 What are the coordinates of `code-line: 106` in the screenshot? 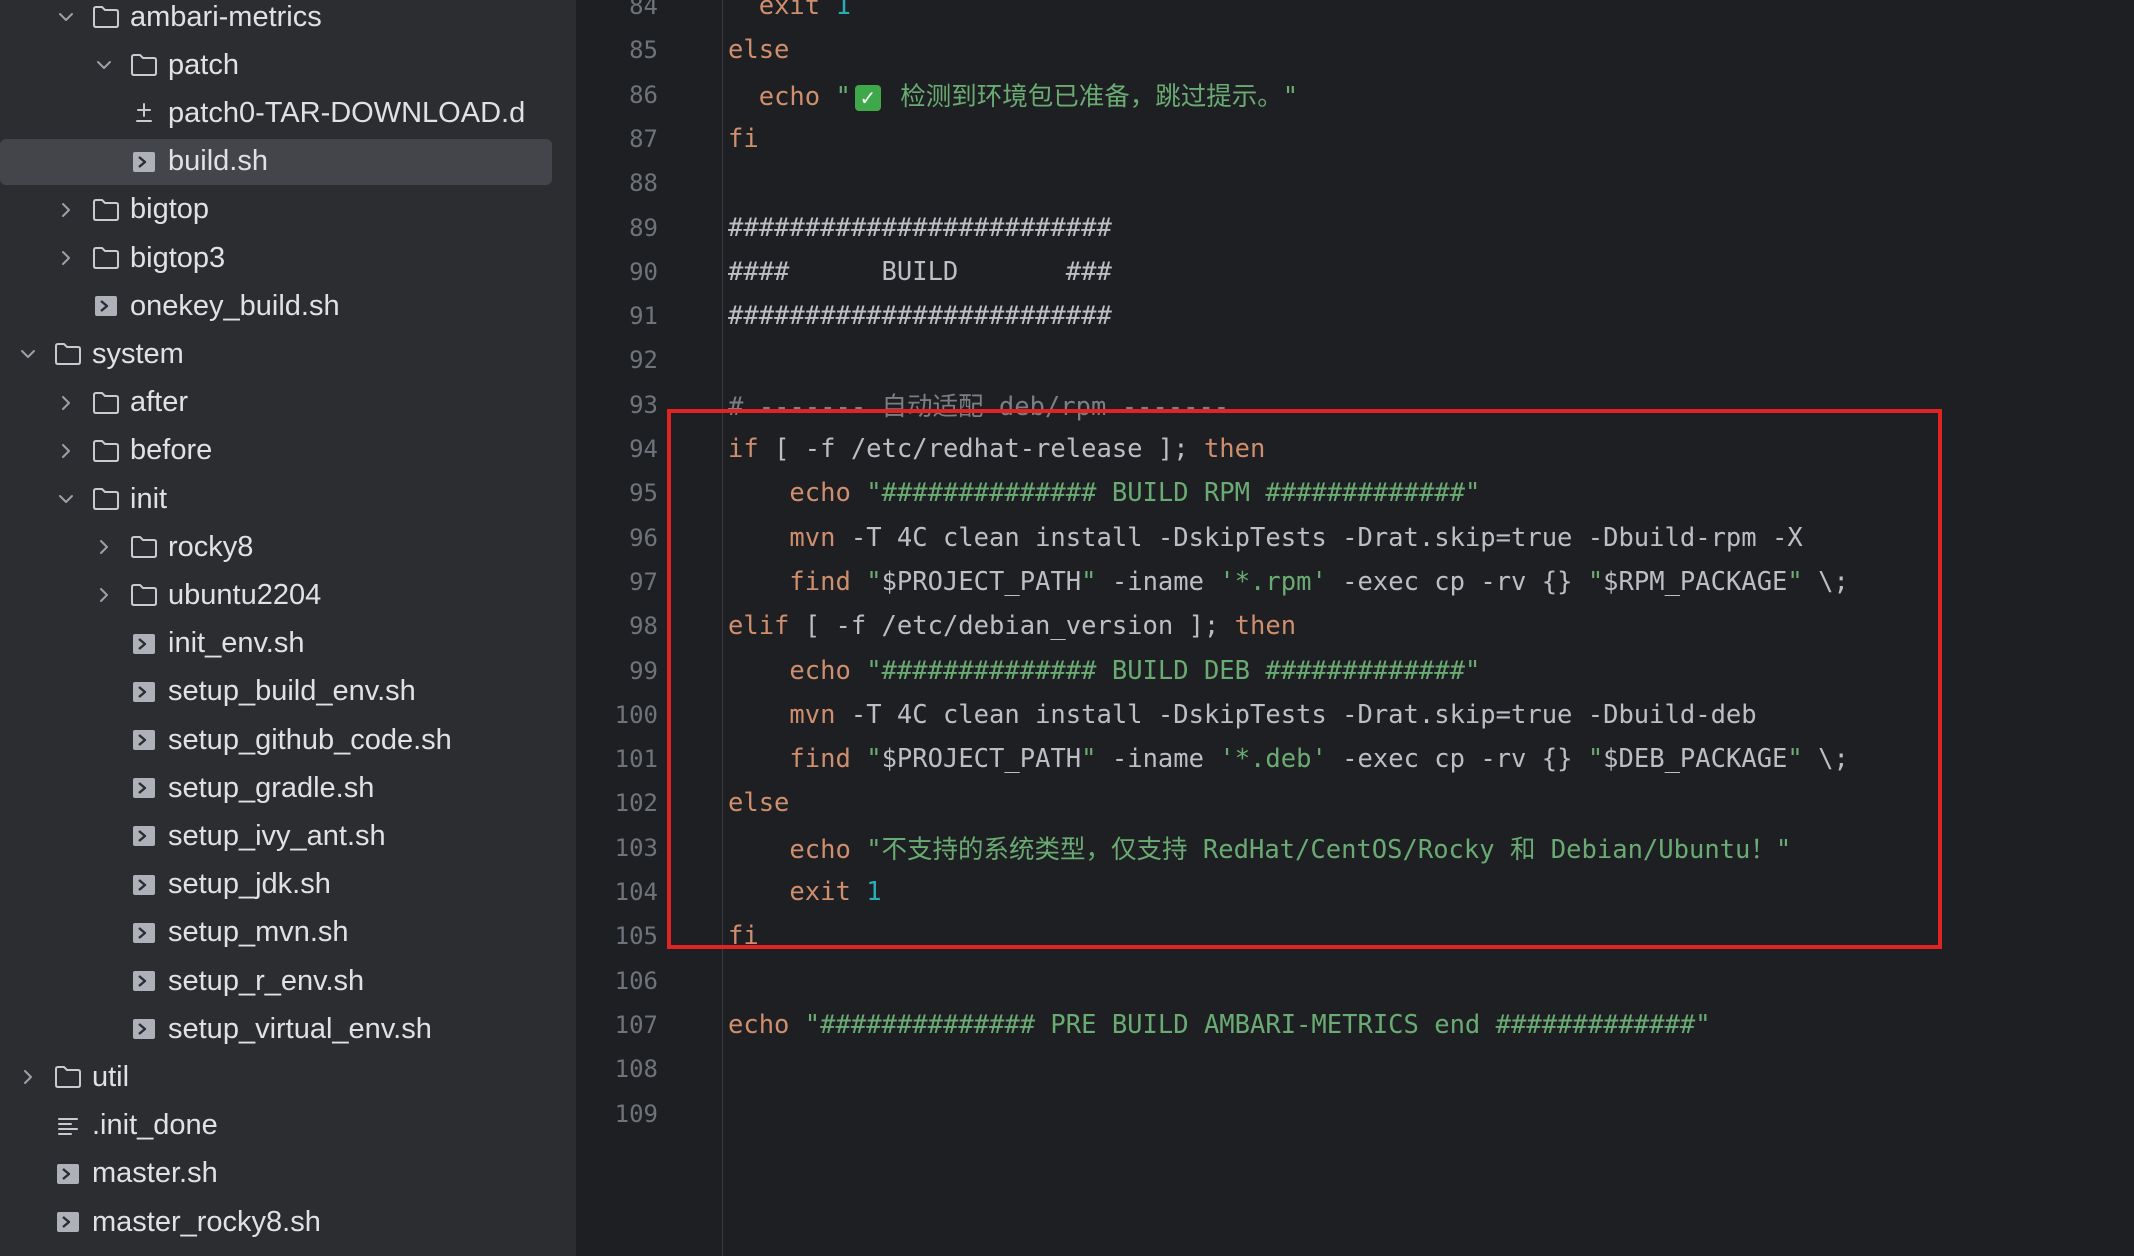 It's located at (1355, 981).